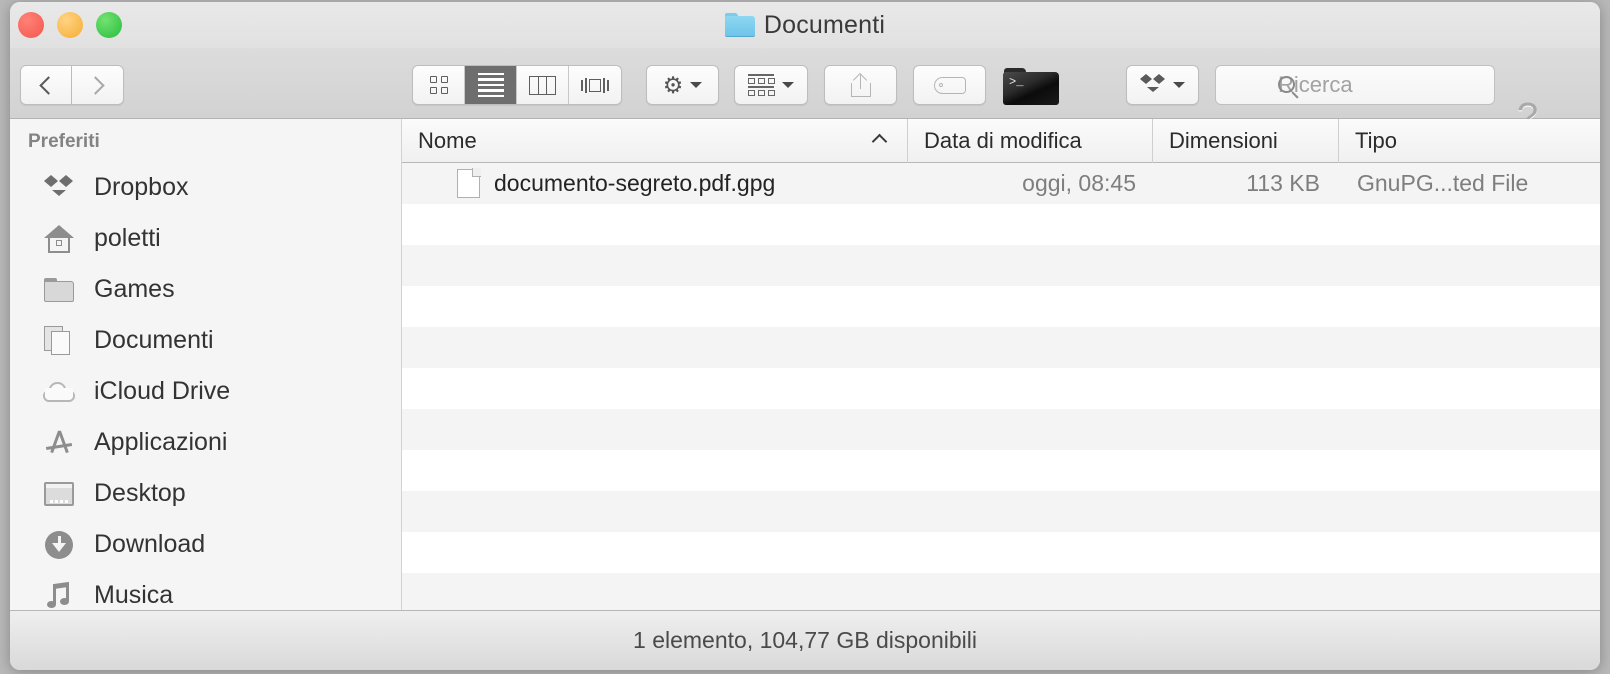 Image resolution: width=1610 pixels, height=674 pixels. I want to click on sidebar-item-dropbox: Dropbox, so click(205, 187).